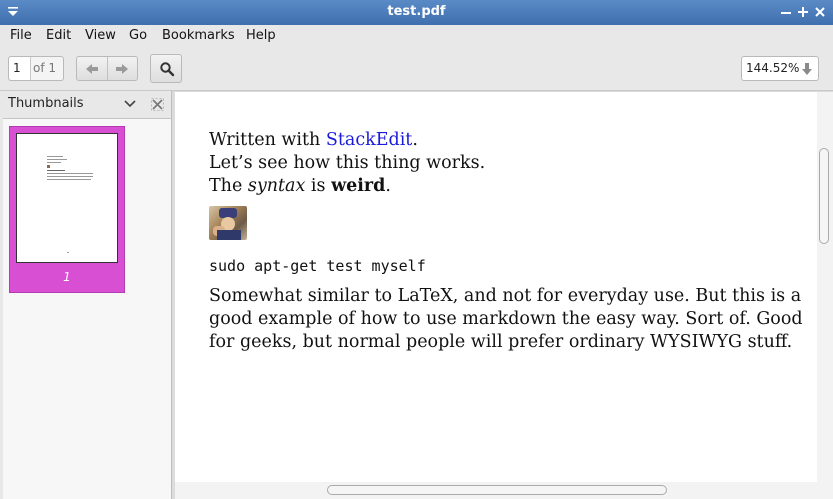 The image size is (833, 499). What do you see at coordinates (138, 35) in the screenshot?
I see `menu-go: Go` at bounding box center [138, 35].